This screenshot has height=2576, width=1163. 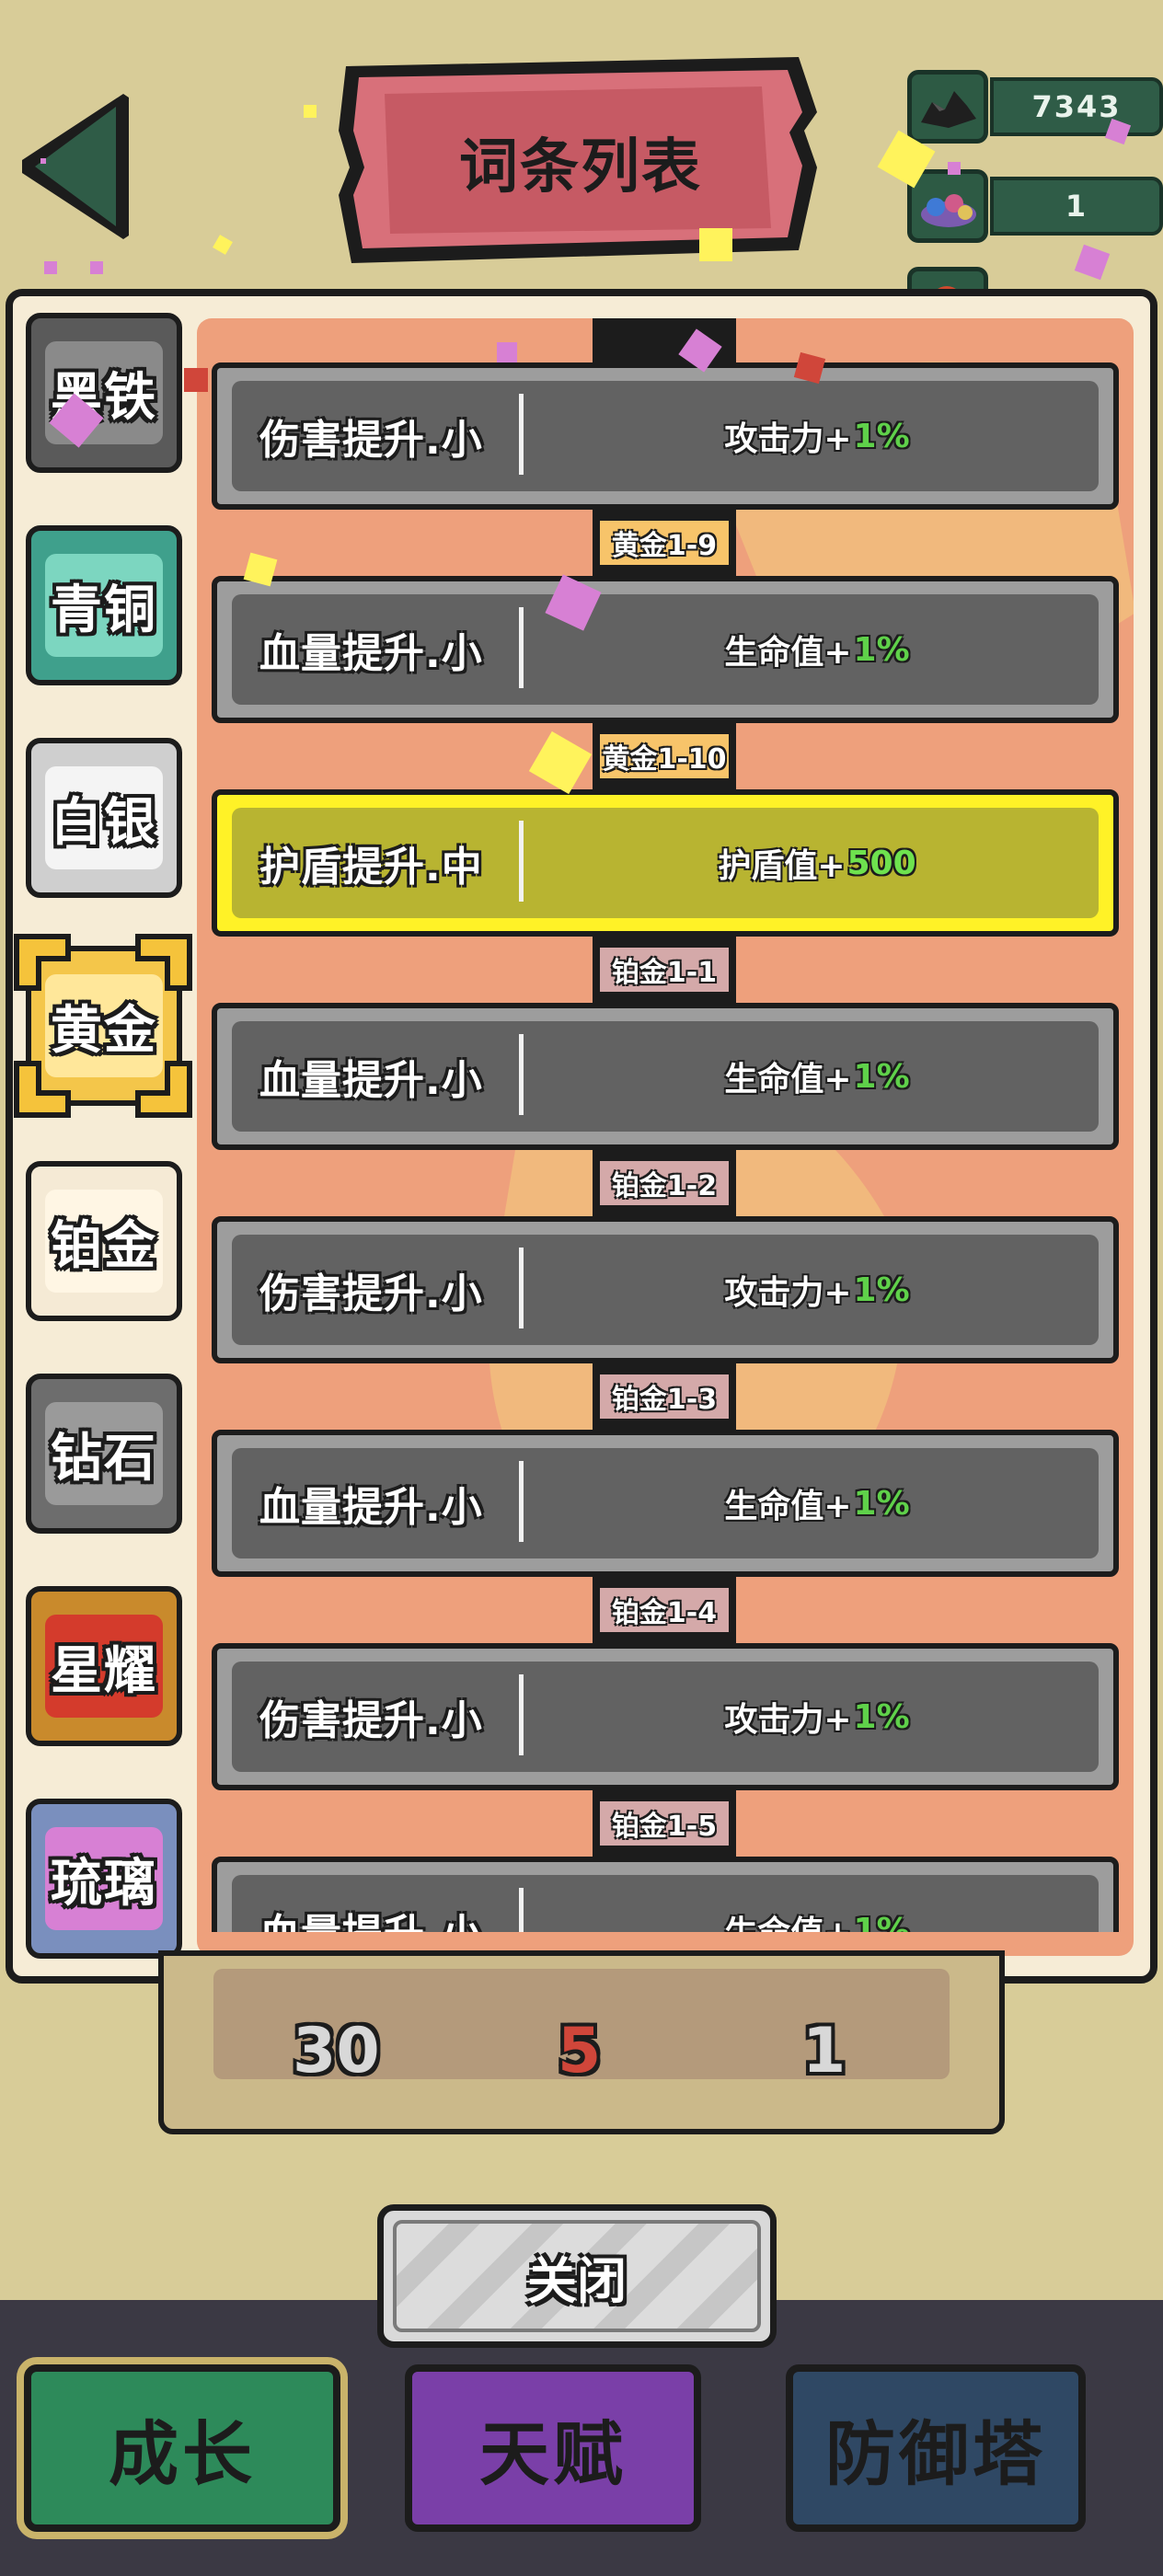 What do you see at coordinates (581, 167) in the screenshot?
I see `page-title: 词条列表` at bounding box center [581, 167].